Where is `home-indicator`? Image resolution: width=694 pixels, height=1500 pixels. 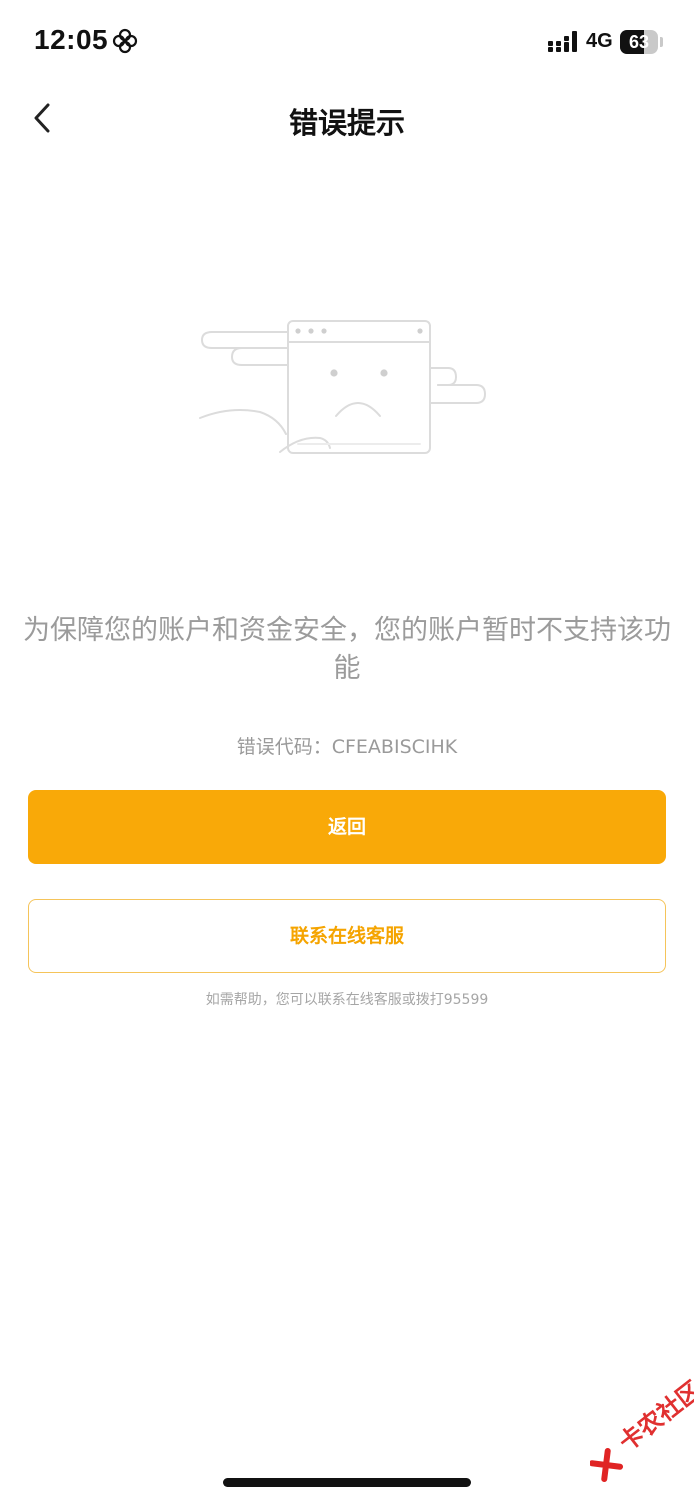 home-indicator is located at coordinates (347, 1482).